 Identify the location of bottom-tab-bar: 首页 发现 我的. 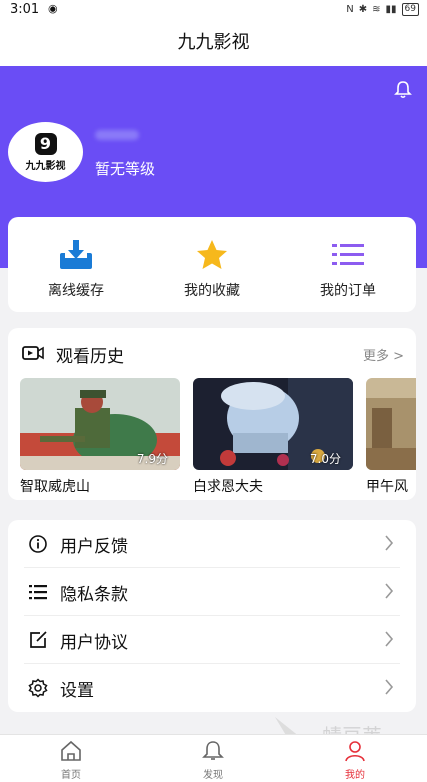
(213, 758).